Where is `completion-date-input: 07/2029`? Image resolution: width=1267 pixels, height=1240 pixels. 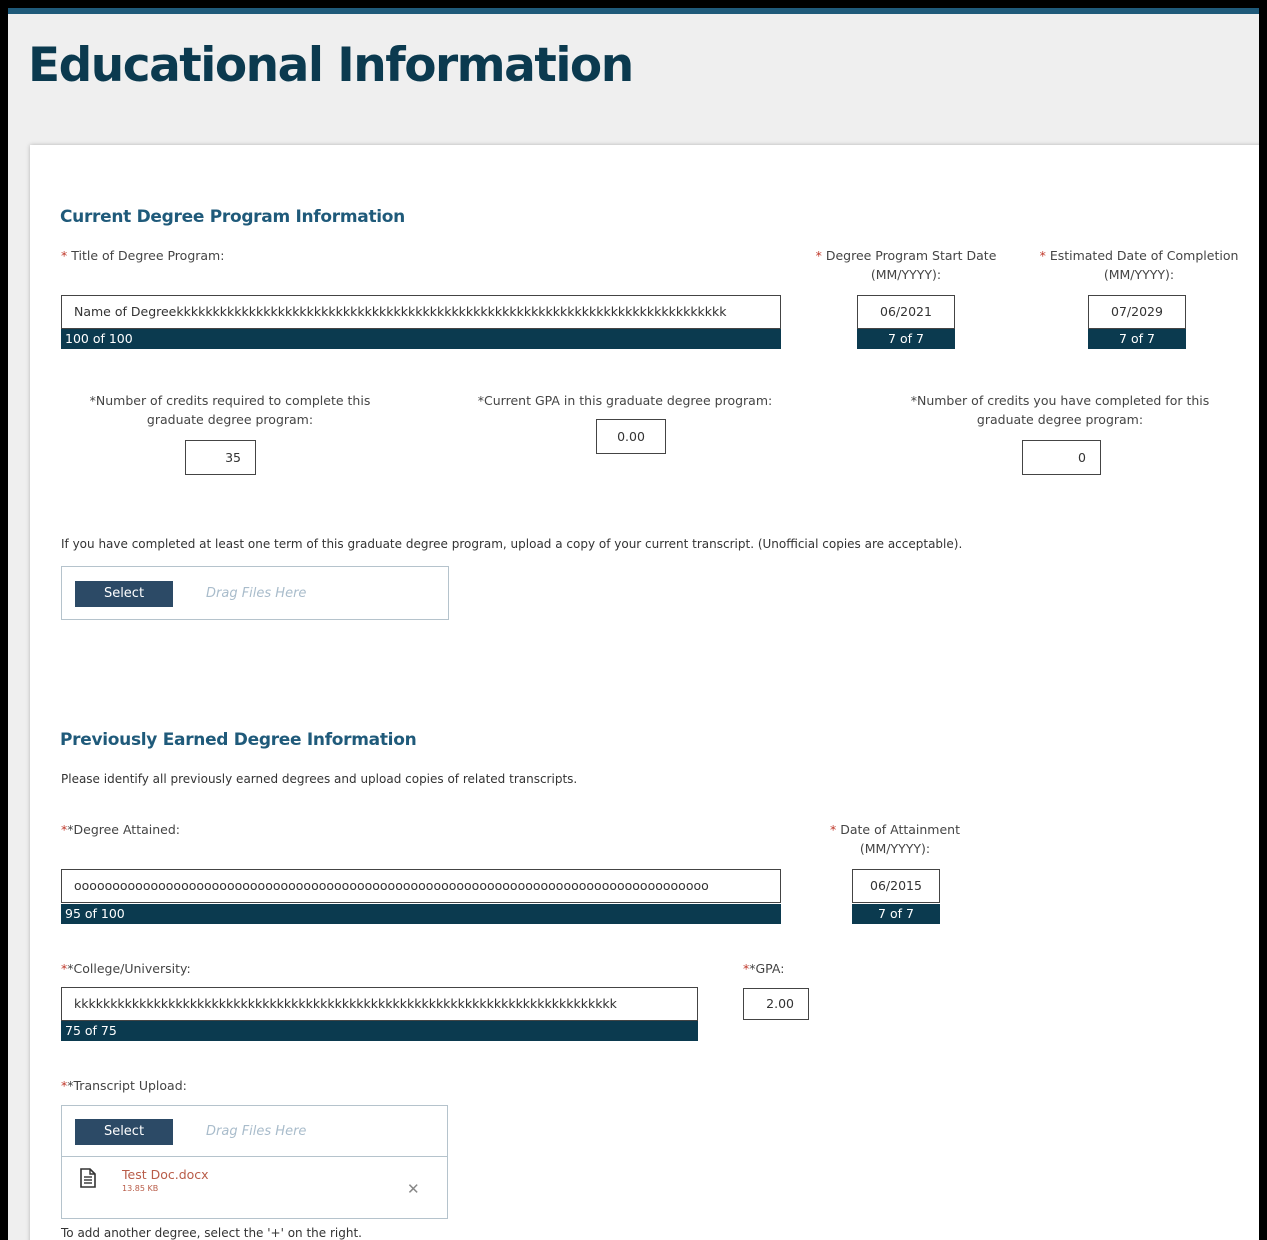 completion-date-input: 07/2029 is located at coordinates (1137, 312).